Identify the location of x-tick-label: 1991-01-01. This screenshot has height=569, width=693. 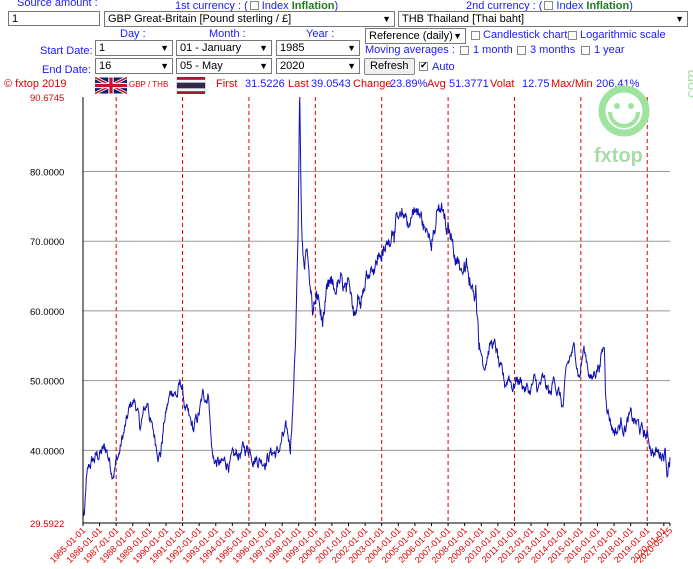
(167, 545).